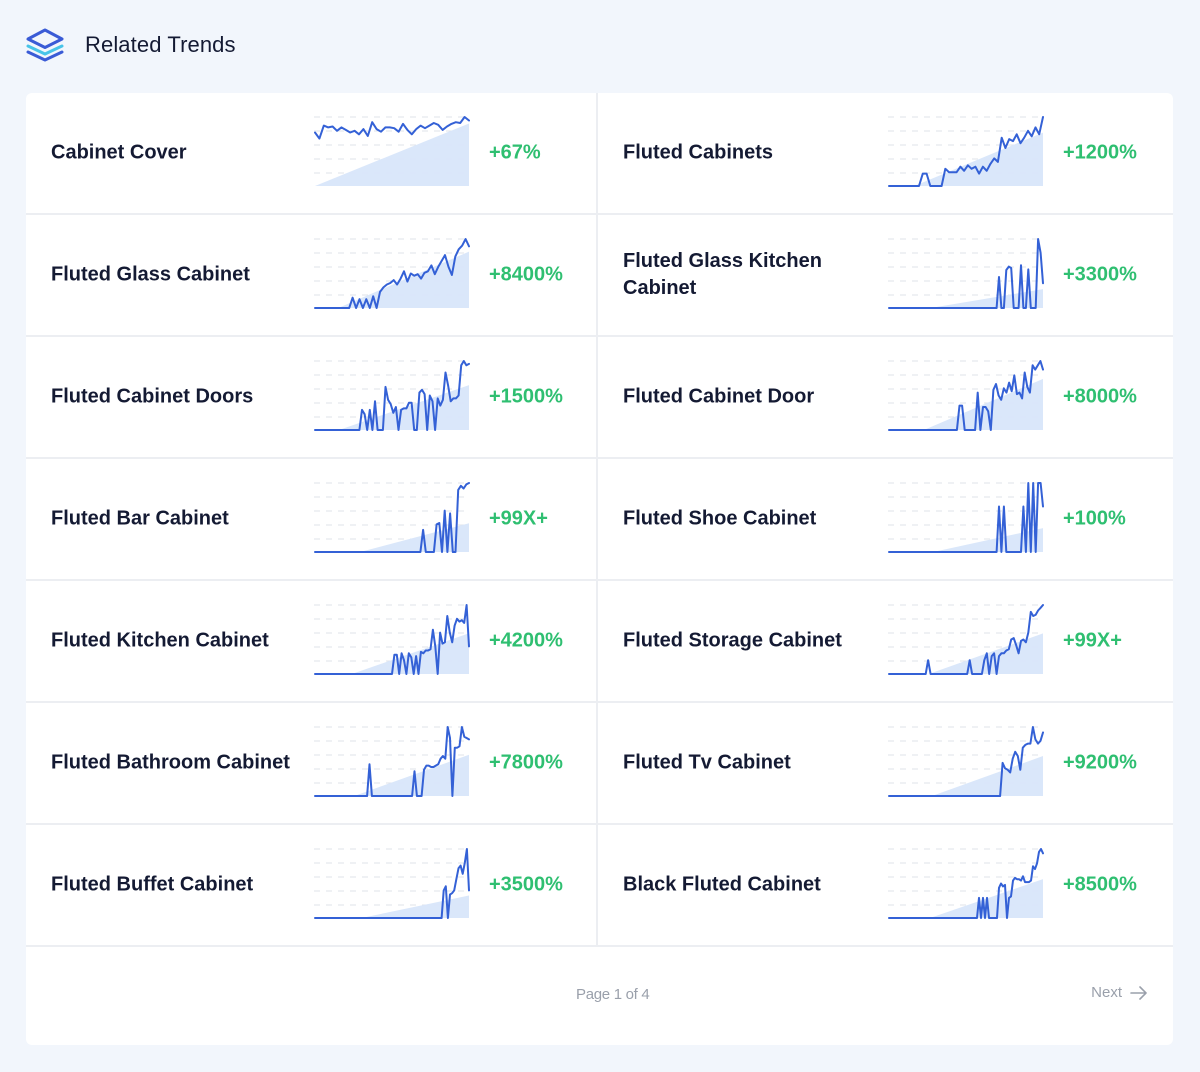  Describe the element at coordinates (885, 276) in the screenshot. I see `trend-item: Fluted Glass Kitchen Cabinet +3300%` at that location.